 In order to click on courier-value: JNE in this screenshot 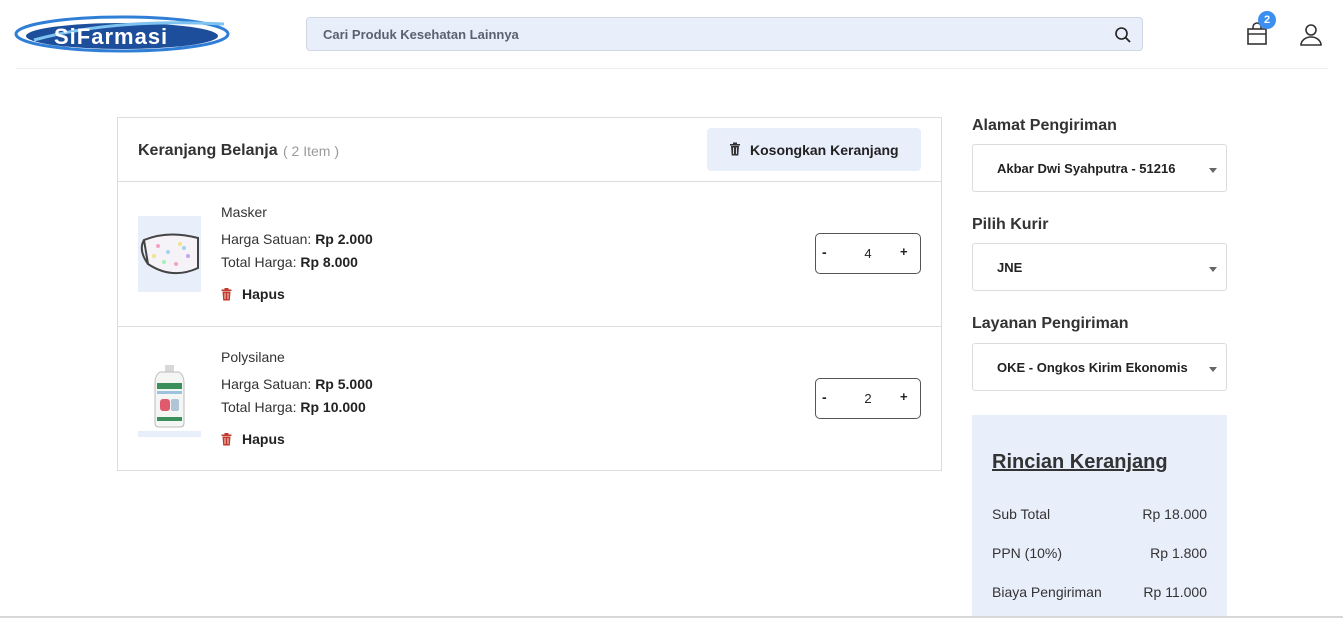, I will do `click(1010, 267)`.